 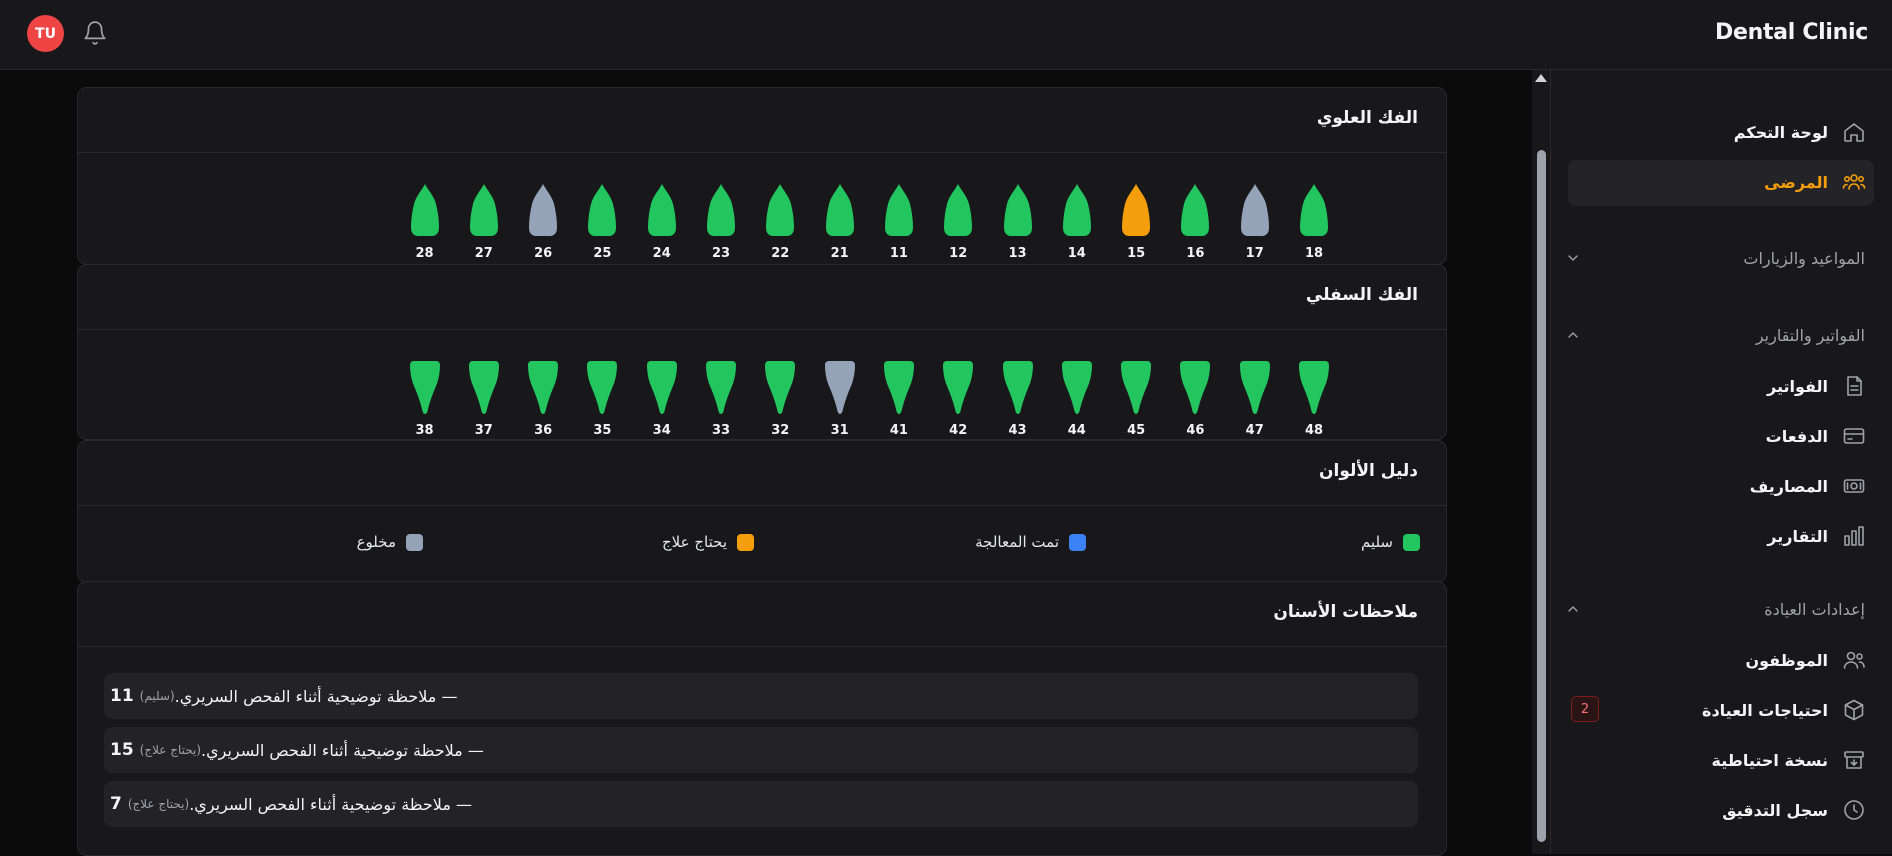 What do you see at coordinates (958, 399) in the screenshot?
I see `tooth-42: 42` at bounding box center [958, 399].